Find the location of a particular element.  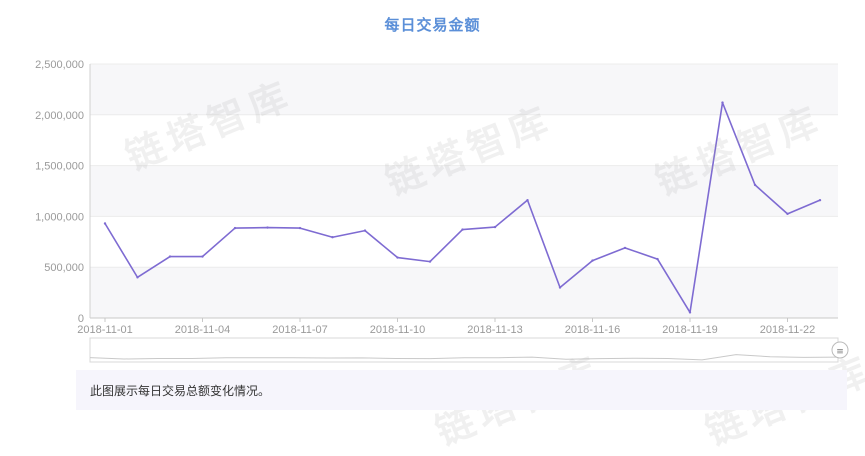

x-tick-label: 2018-11-07 is located at coordinates (299, 330).